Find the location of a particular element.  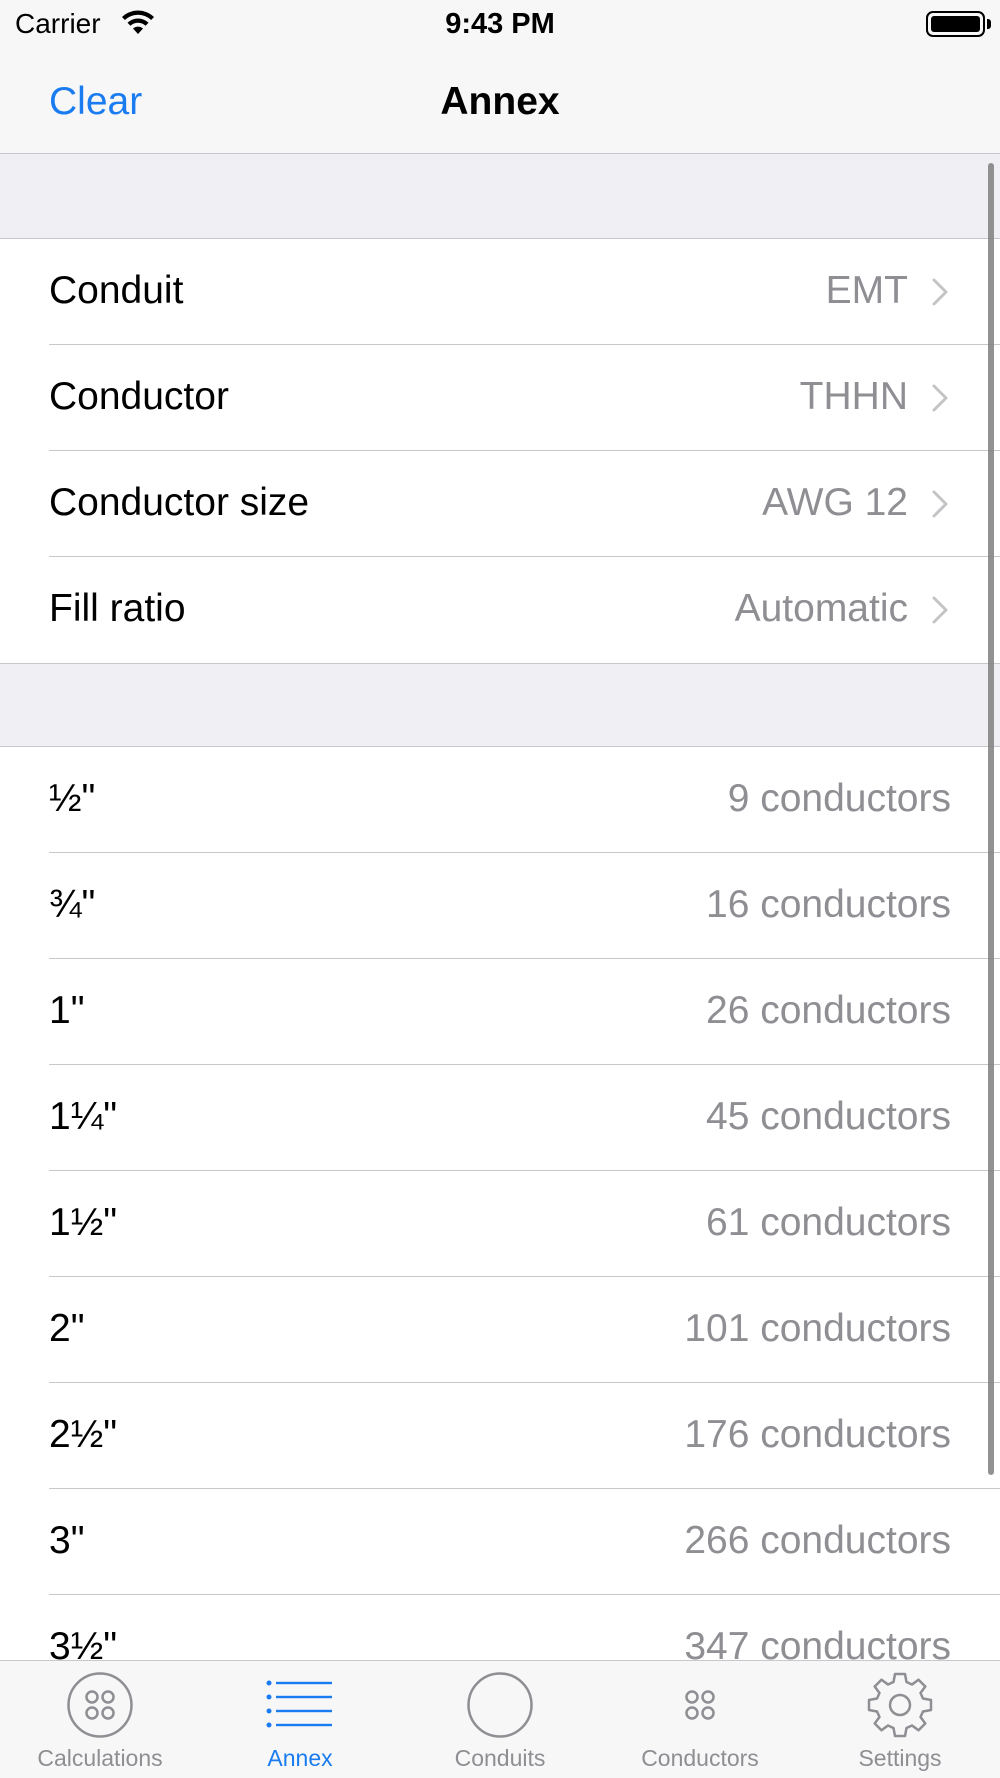

conductor-count: 61 conductors is located at coordinates (828, 1222).